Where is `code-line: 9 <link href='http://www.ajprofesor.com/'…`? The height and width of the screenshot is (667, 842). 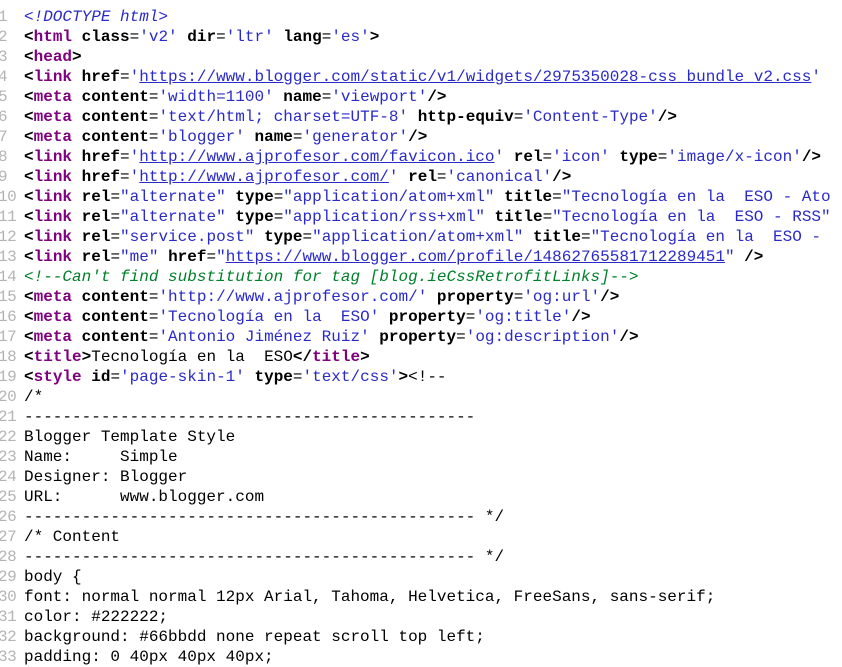 code-line: 9 <link href='http://www.ajprofesor.com/'… is located at coordinates (421, 177).